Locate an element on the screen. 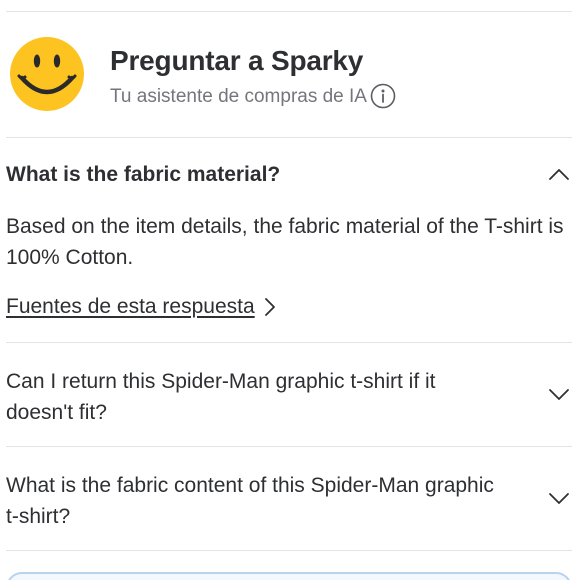  sources-link: Fuentes de esta respuesta is located at coordinates (143, 307).